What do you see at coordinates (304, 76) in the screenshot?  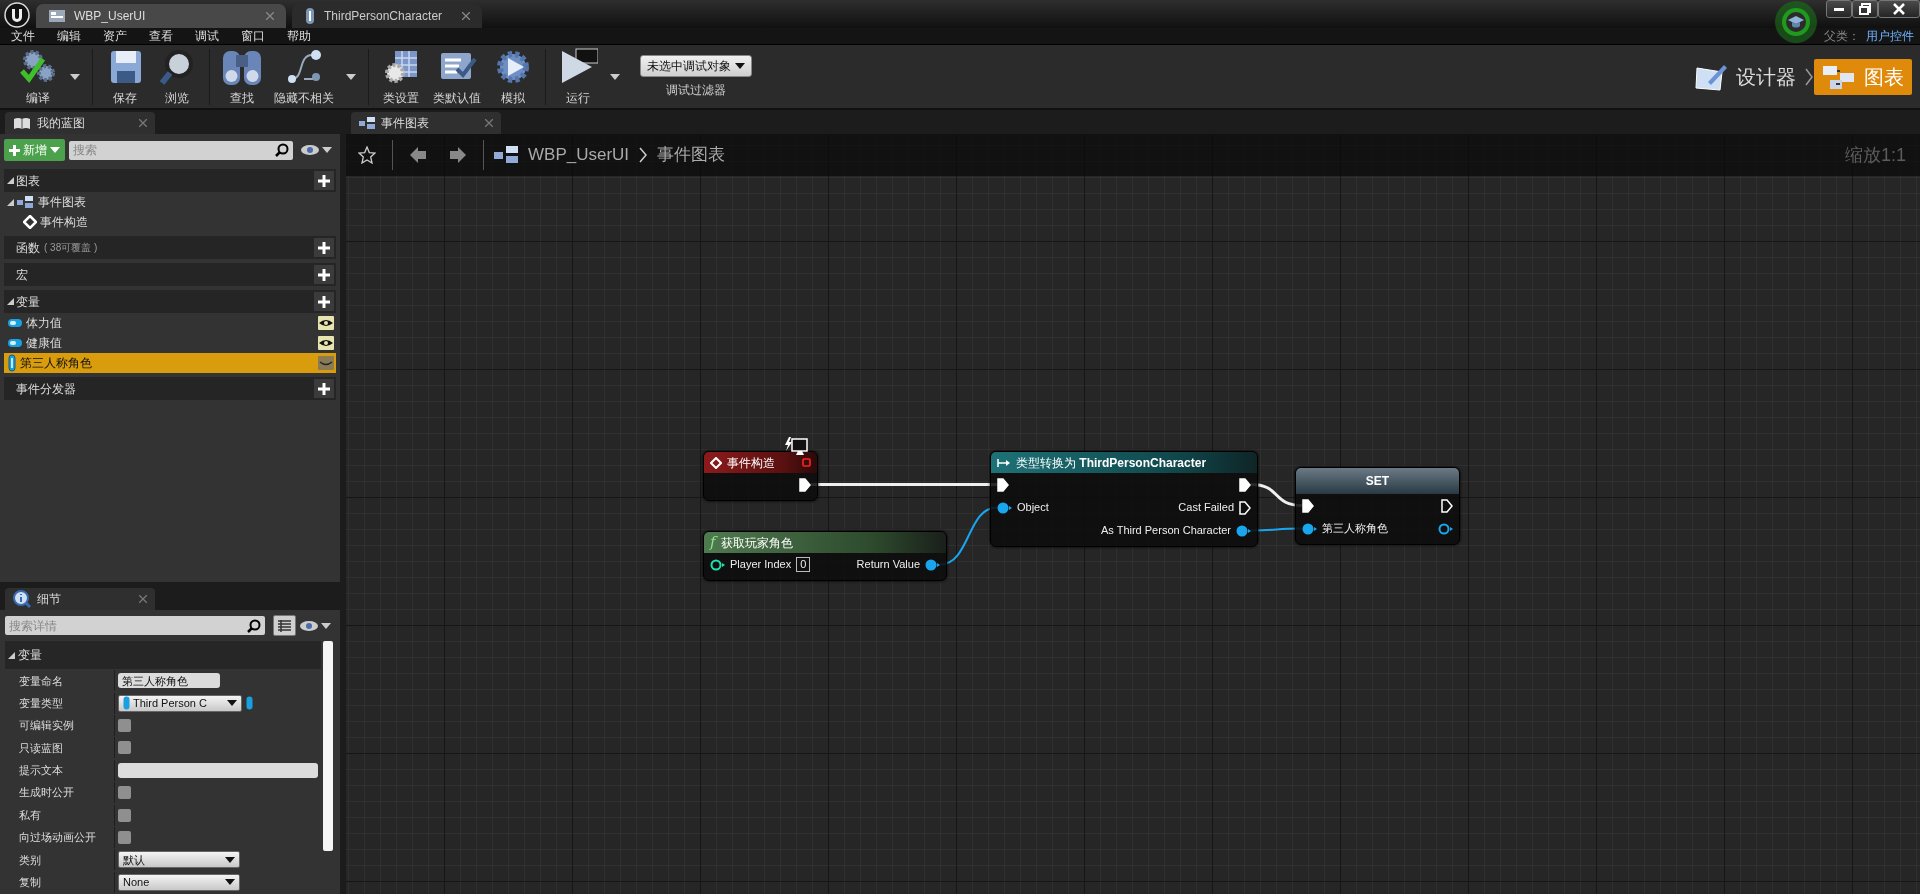 I see `hide-unrelated-button: 隐藏不相关` at bounding box center [304, 76].